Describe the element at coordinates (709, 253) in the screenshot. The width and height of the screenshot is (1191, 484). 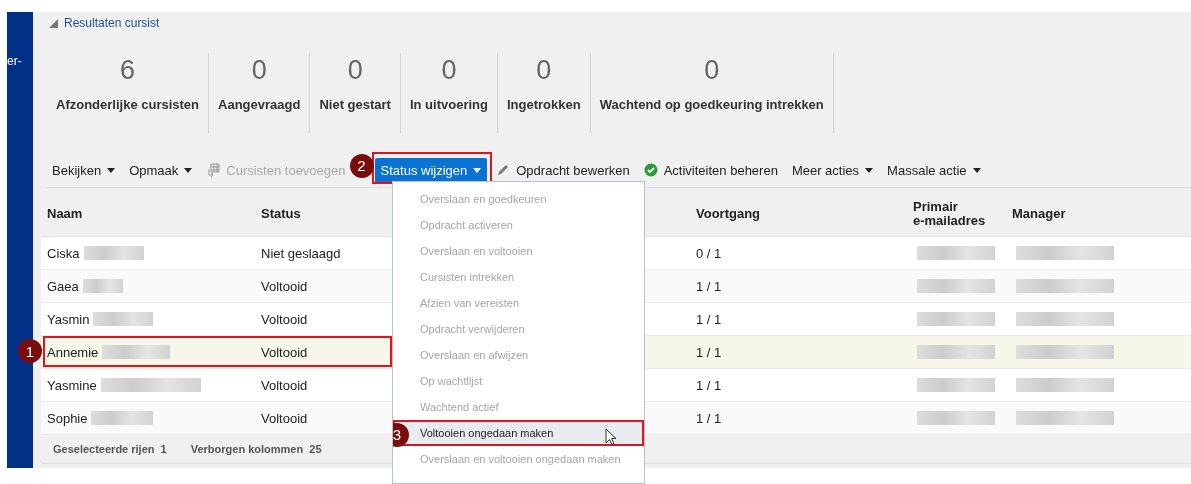
I see `table-cell-text: 0 / 1` at that location.